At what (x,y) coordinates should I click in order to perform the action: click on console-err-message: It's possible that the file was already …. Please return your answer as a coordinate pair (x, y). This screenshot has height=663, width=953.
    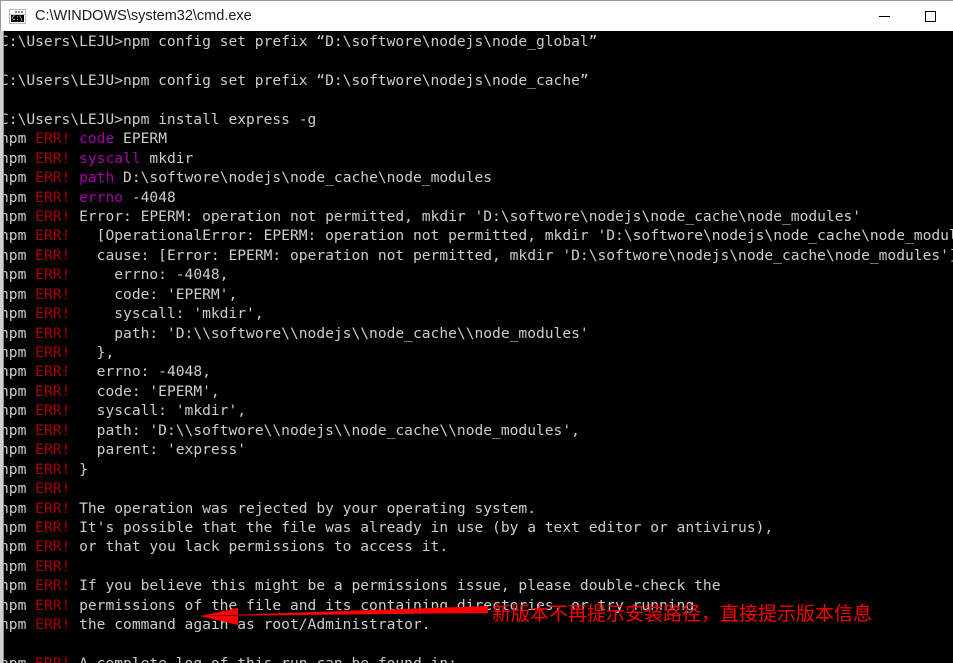
    Looking at the image, I should click on (422, 527).